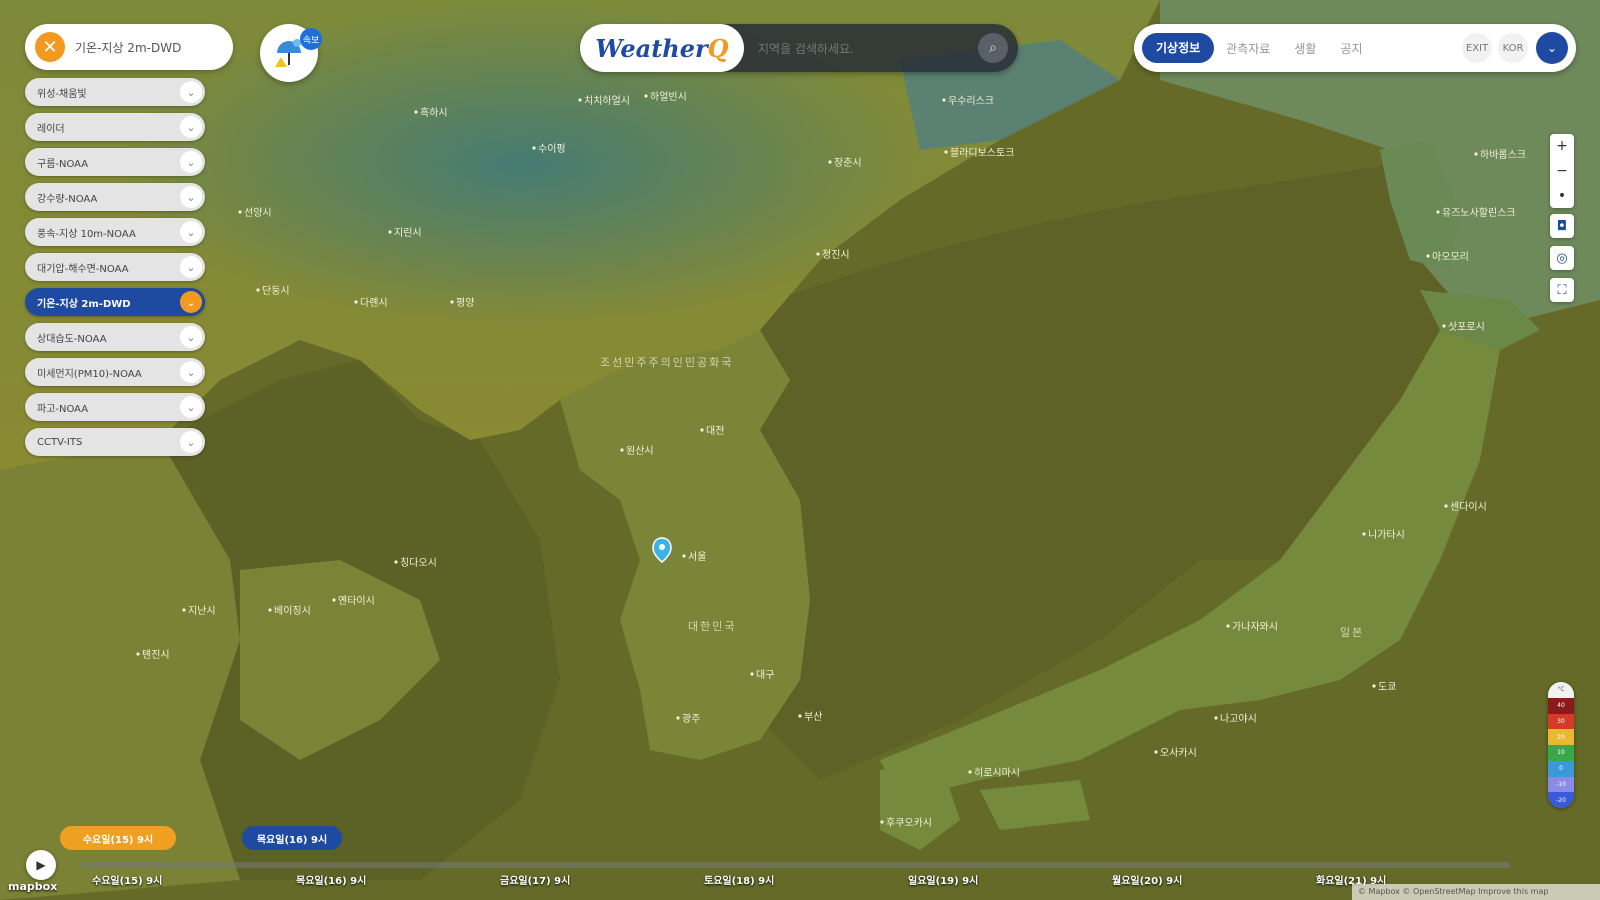  I want to click on tab-observation: 관측자료, so click(1248, 48).